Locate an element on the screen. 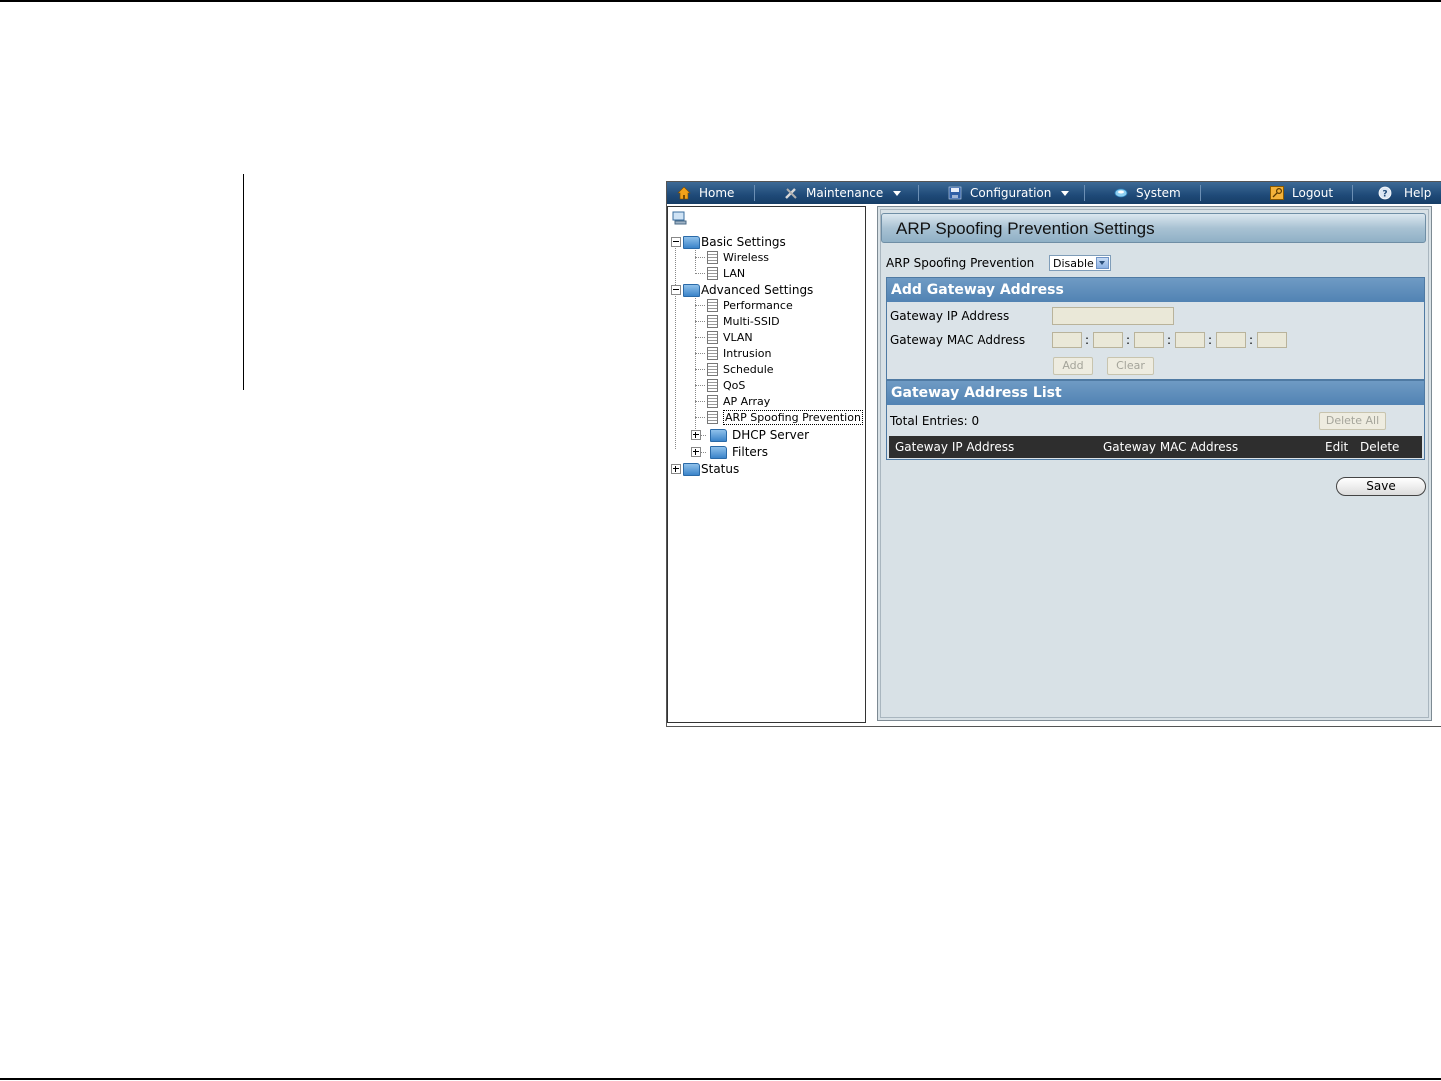  tree-item-vlan-label: VLAN is located at coordinates (738, 337).